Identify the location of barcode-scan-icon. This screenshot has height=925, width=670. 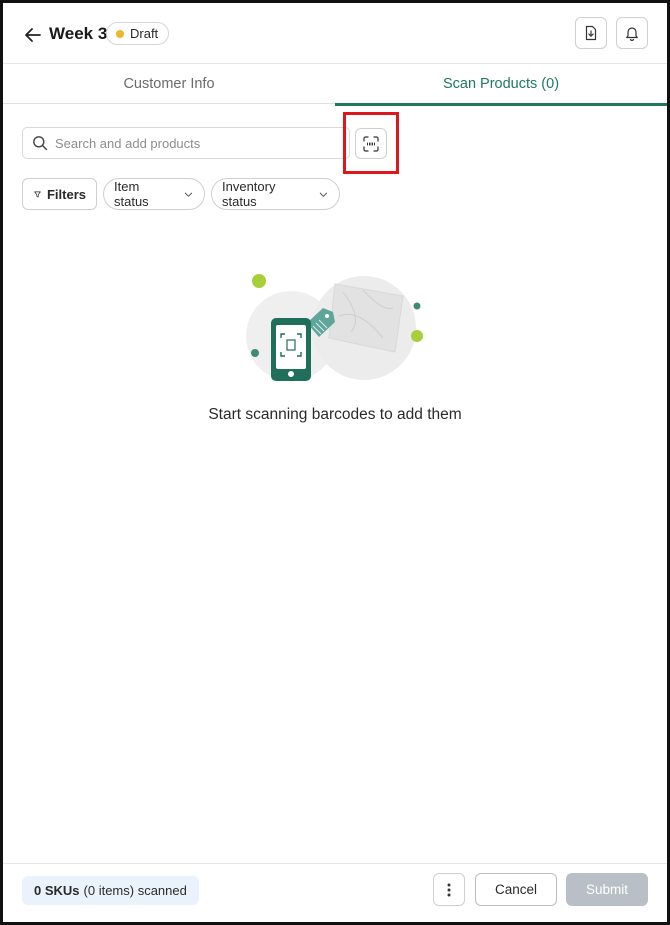
(371, 143).